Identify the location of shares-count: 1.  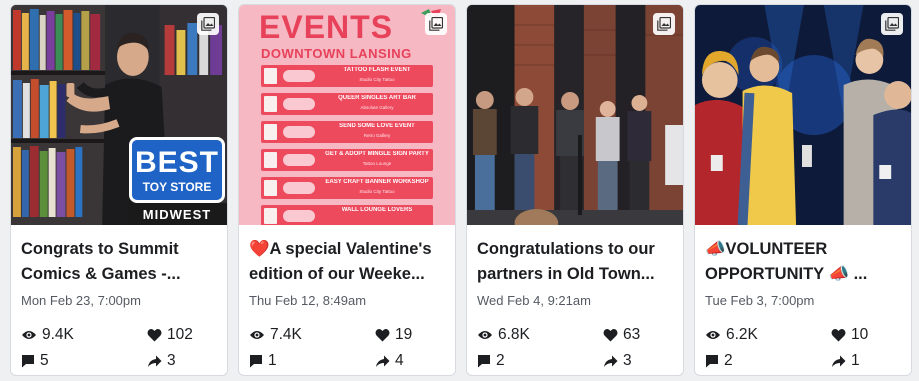
(855, 360).